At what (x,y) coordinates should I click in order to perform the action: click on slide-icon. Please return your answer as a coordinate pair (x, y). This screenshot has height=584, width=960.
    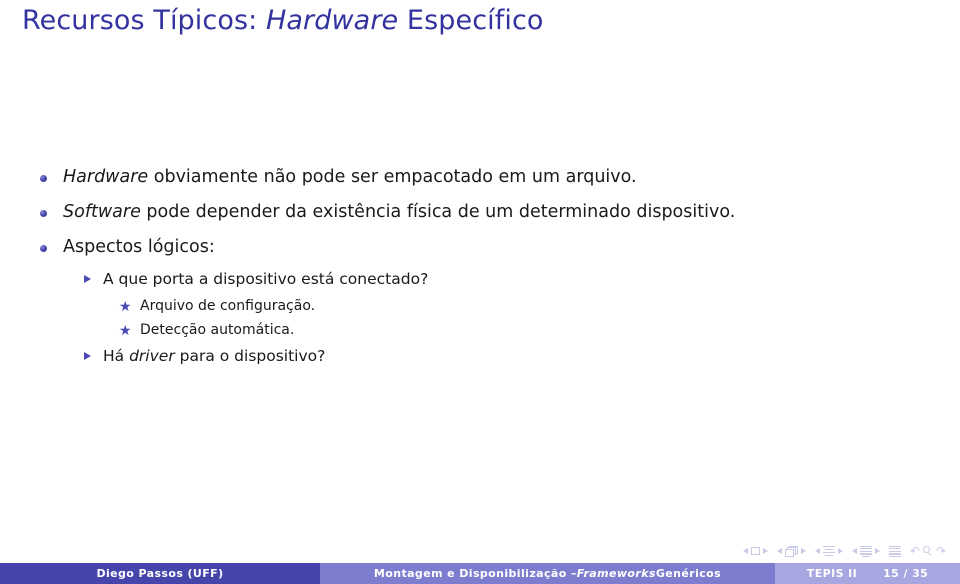
    Looking at the image, I should click on (755, 551).